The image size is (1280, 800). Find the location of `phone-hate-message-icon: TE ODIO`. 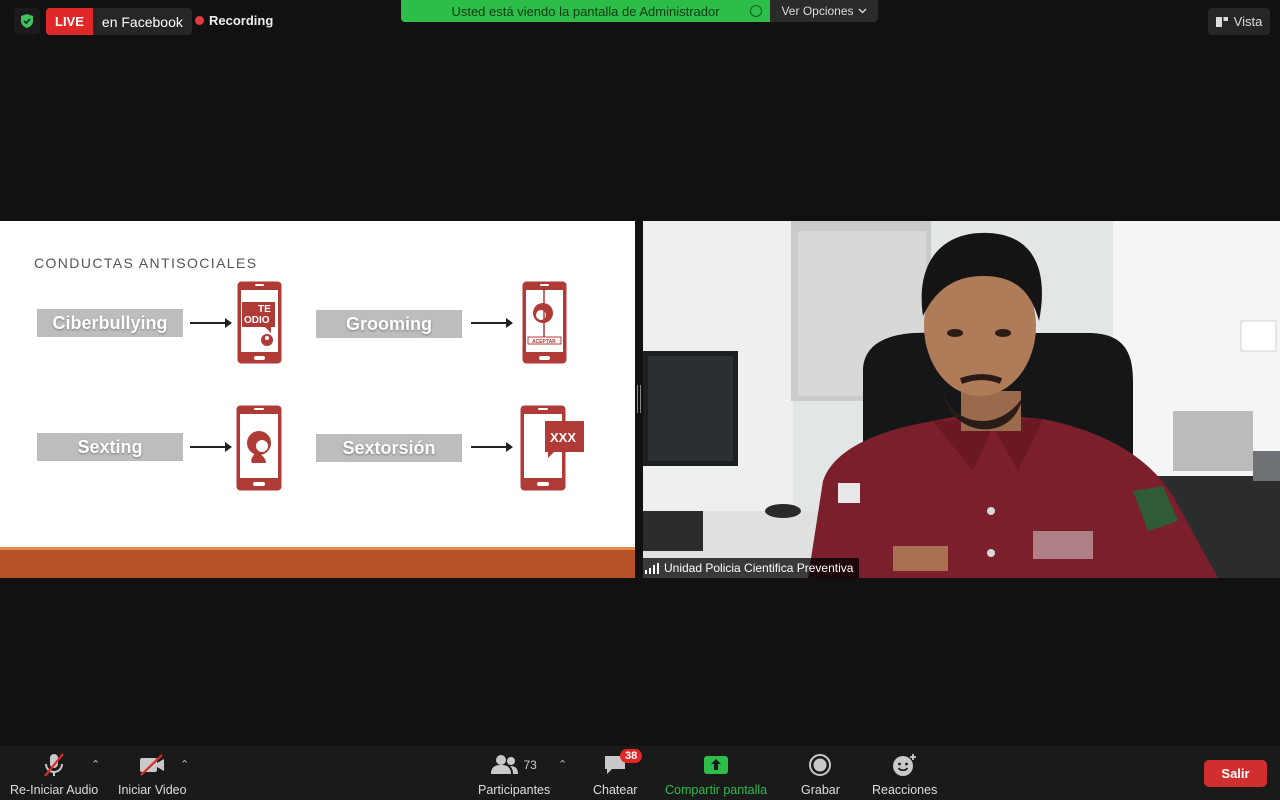

phone-hate-message-icon: TE ODIO is located at coordinates (259, 322).